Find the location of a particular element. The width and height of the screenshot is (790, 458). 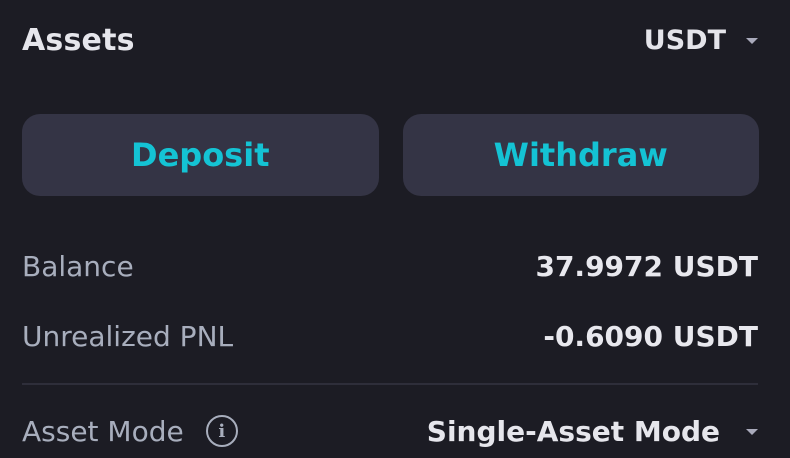

withdraw-button: Withdraw is located at coordinates (580, 155).